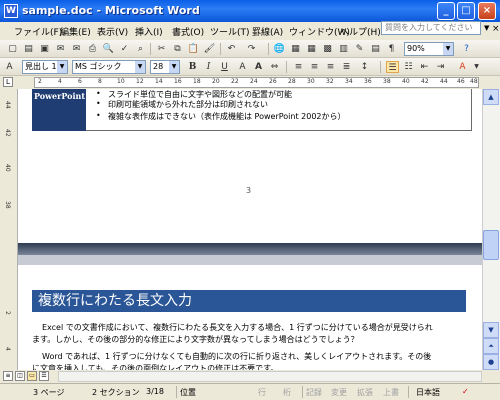  I want to click on char-border-button: A, so click(242, 67).